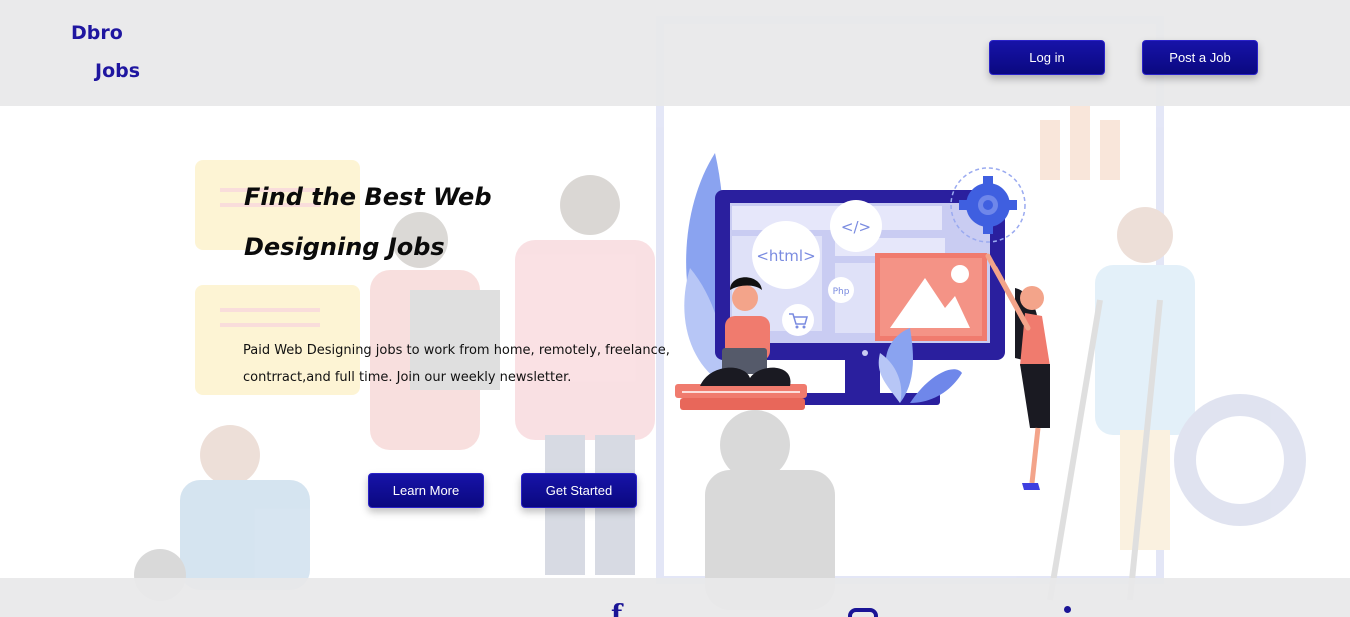 The image size is (1350, 617). I want to click on footer-bar: f, so click(675, 597).